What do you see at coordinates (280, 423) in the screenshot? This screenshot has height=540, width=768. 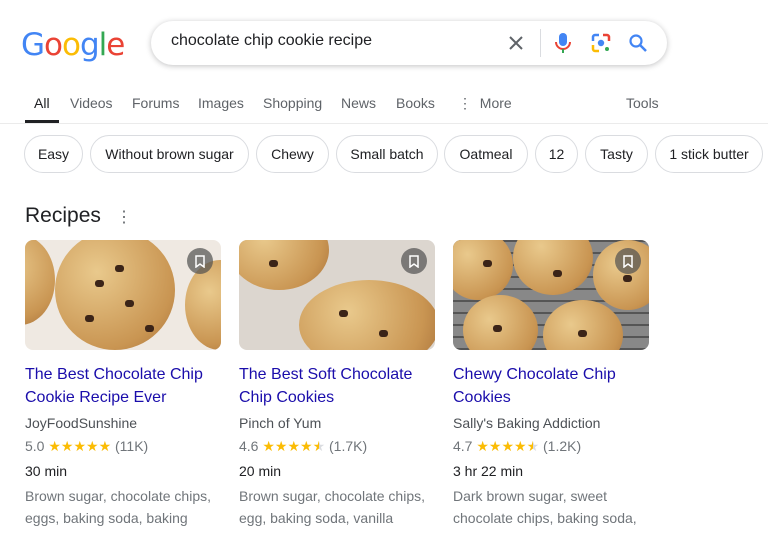 I see `recipe-source: Pinch of Yum` at bounding box center [280, 423].